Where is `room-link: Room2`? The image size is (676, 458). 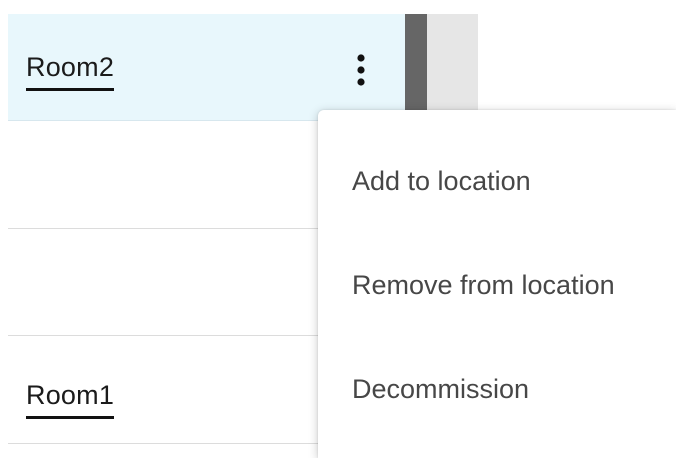 room-link: Room2 is located at coordinates (70, 72).